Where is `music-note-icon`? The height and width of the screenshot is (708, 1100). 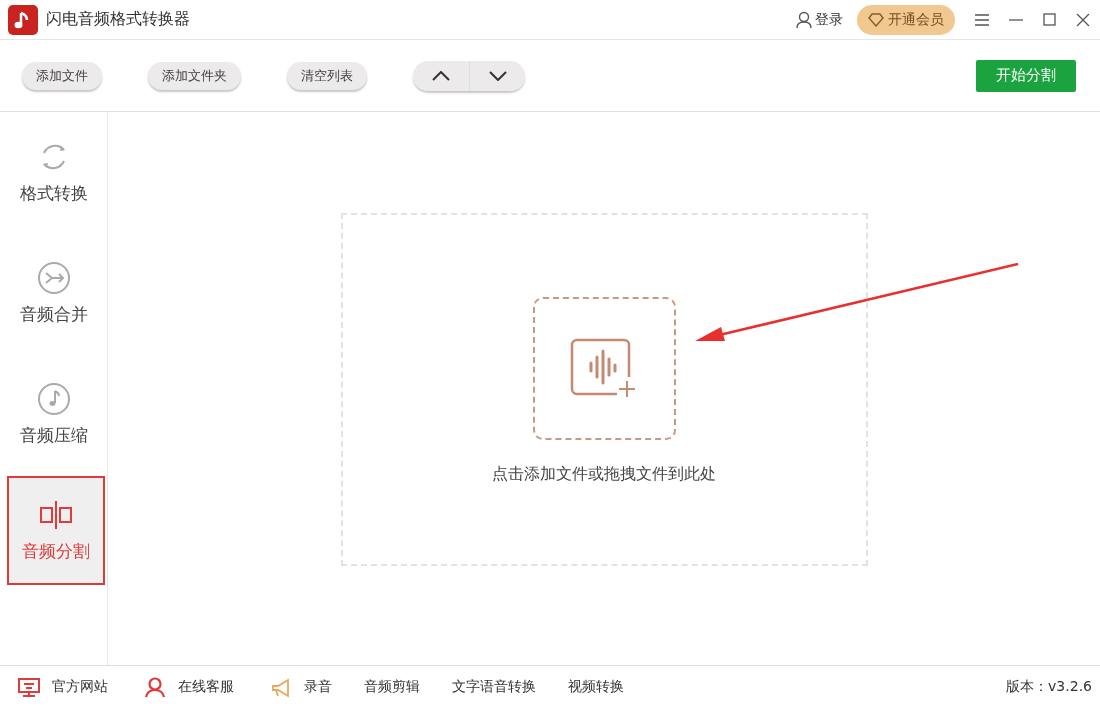
music-note-icon is located at coordinates (53, 399).